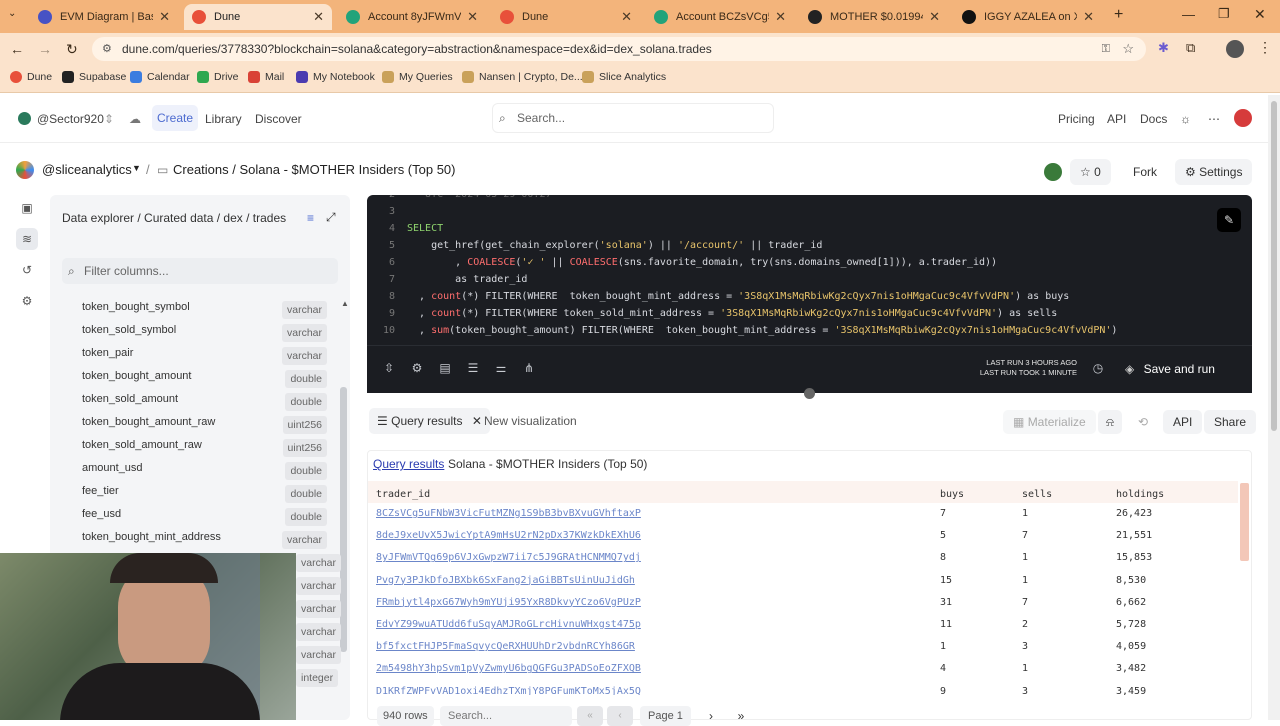 This screenshot has height=726, width=1280. Describe the element at coordinates (107, 49) in the screenshot. I see `site-info-icon: ⚙` at that location.